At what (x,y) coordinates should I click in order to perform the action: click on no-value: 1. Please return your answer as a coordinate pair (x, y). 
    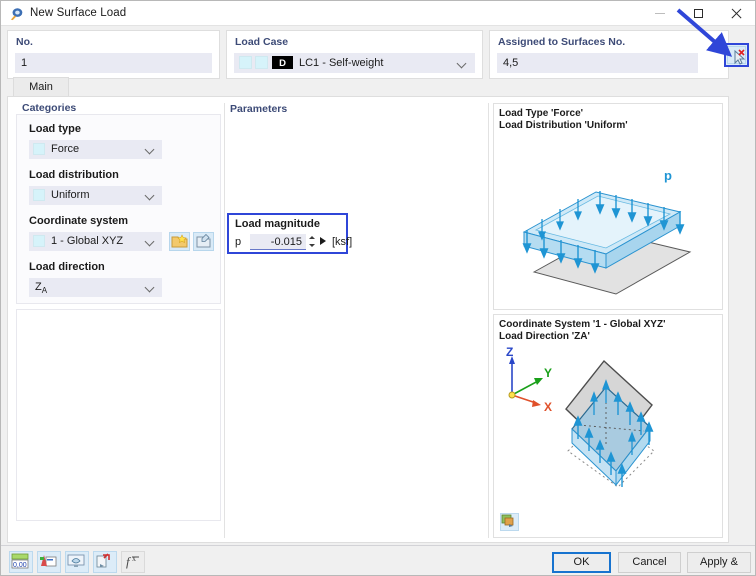
    Looking at the image, I should click on (24, 63).